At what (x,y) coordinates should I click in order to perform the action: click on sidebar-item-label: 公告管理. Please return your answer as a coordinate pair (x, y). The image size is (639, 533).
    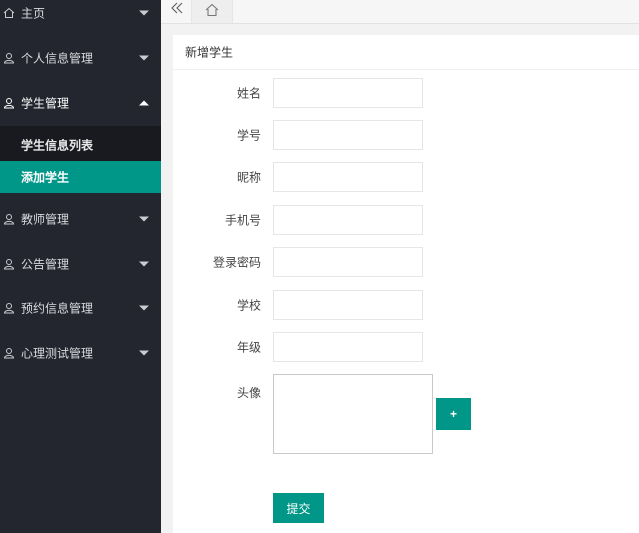
    Looking at the image, I should click on (45, 264).